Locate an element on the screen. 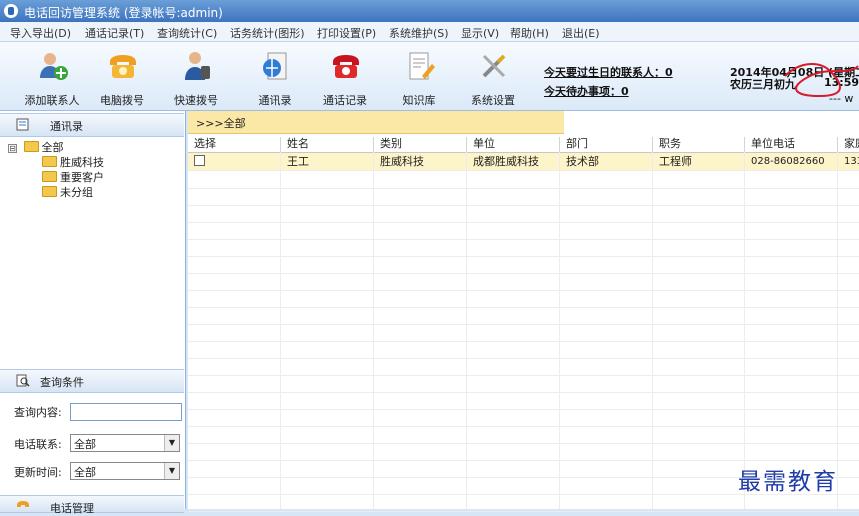 Image resolution: width=859 pixels, height=516 pixels. menu-call-records: 通话记录(T) is located at coordinates (114, 33).